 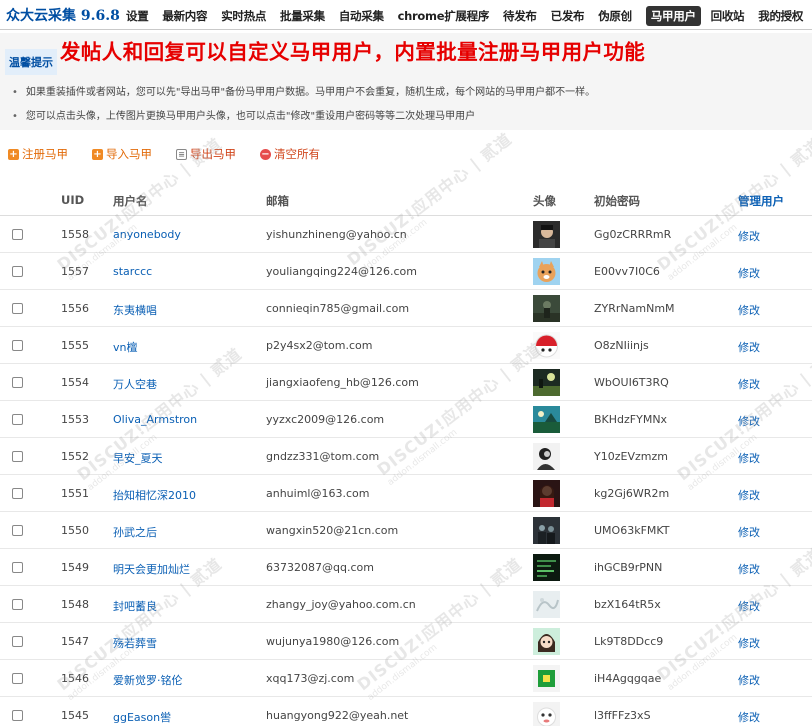 I want to click on username-link: ggEason喾, so click(x=142, y=717).